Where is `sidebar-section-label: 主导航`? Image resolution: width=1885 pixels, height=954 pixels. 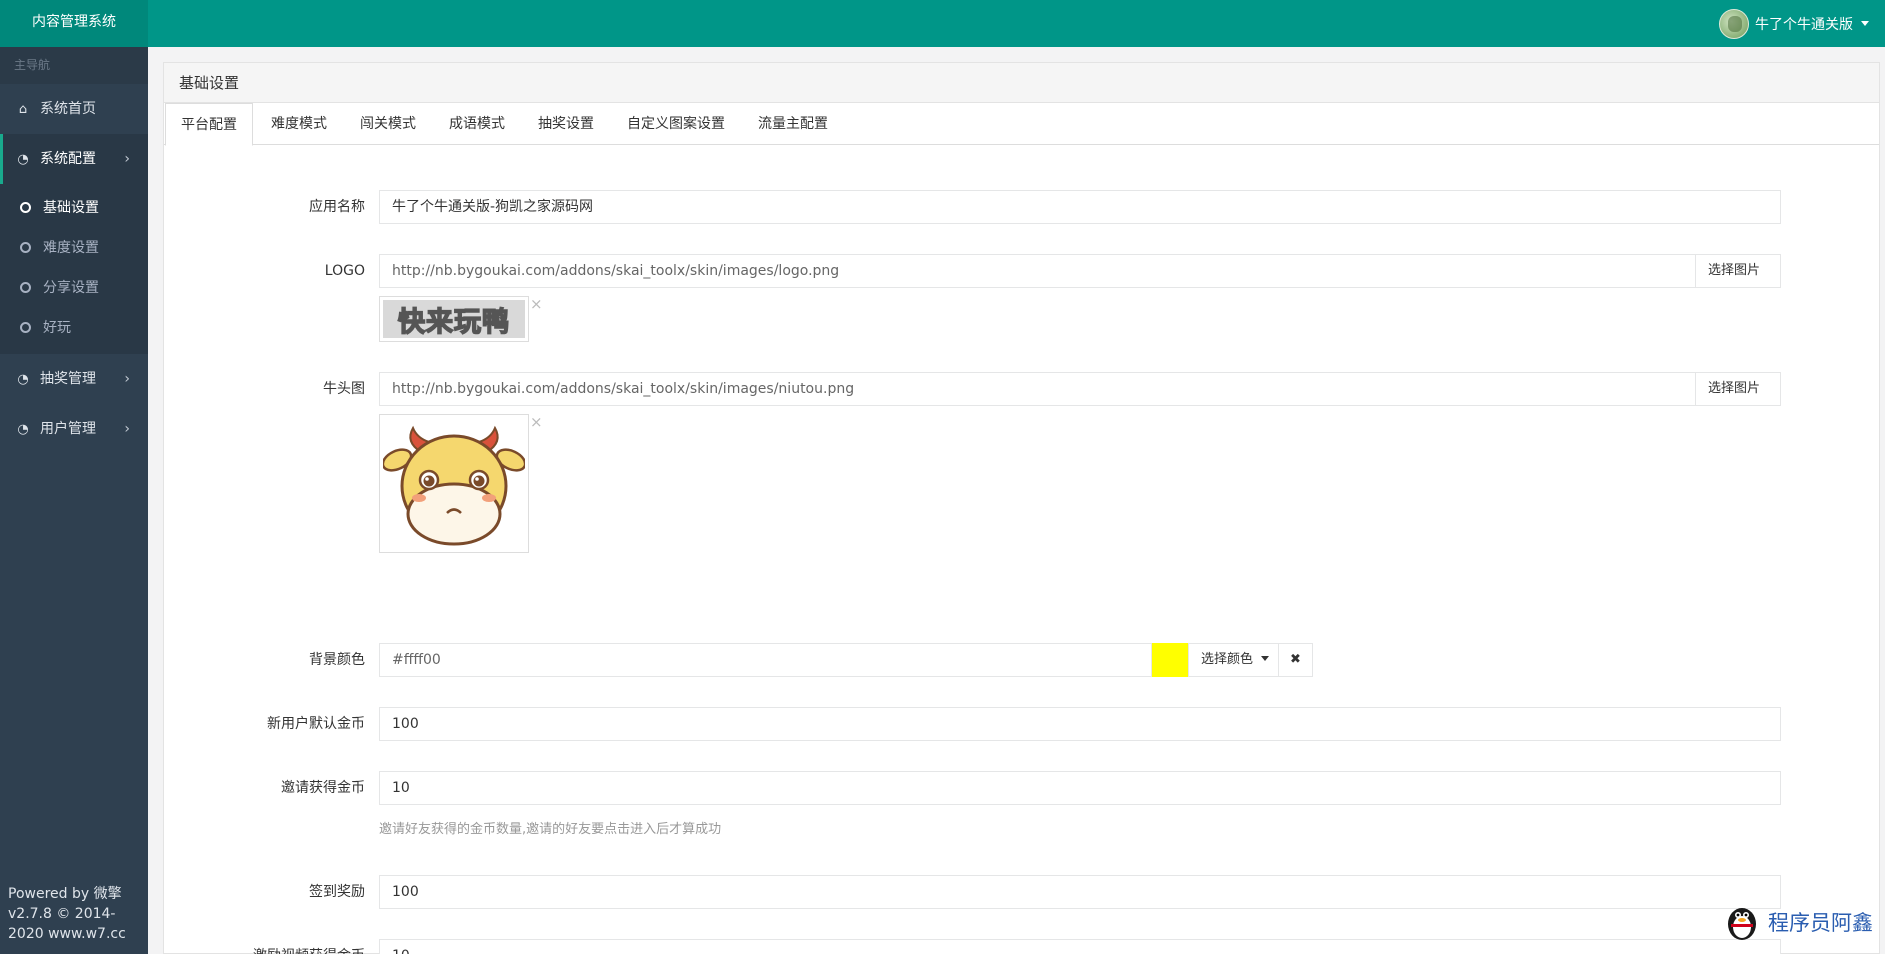
sidebar-section-label: 主导航 is located at coordinates (74, 65).